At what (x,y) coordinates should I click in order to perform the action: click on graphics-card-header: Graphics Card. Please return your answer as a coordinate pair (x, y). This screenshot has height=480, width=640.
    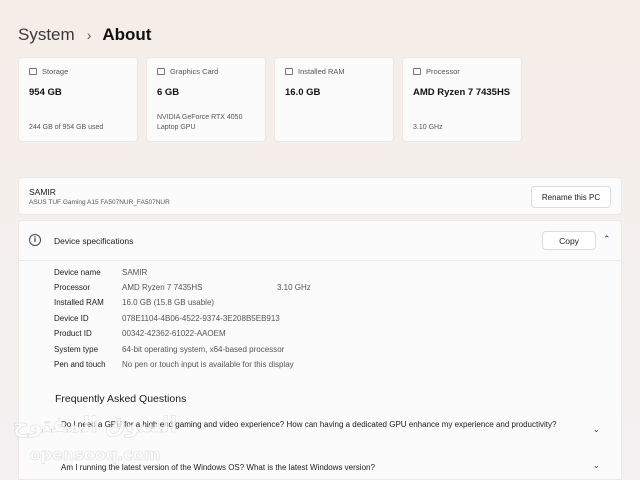
    Looking at the image, I should click on (206, 71).